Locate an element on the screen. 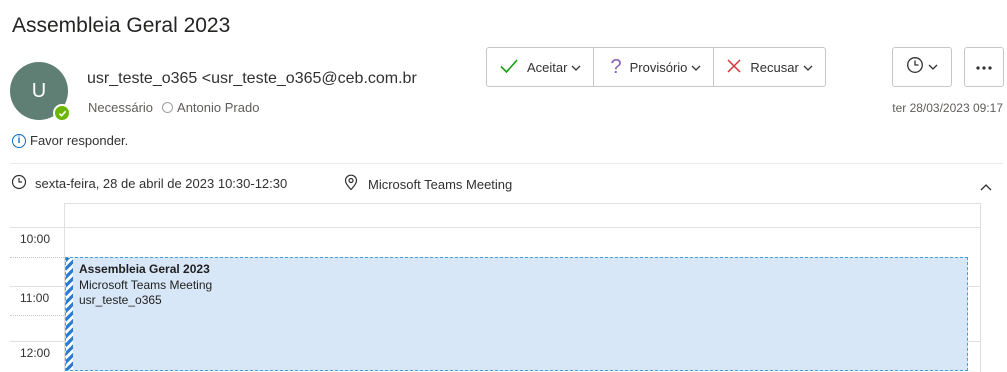  accept-button: Aceitar is located at coordinates (541, 67).